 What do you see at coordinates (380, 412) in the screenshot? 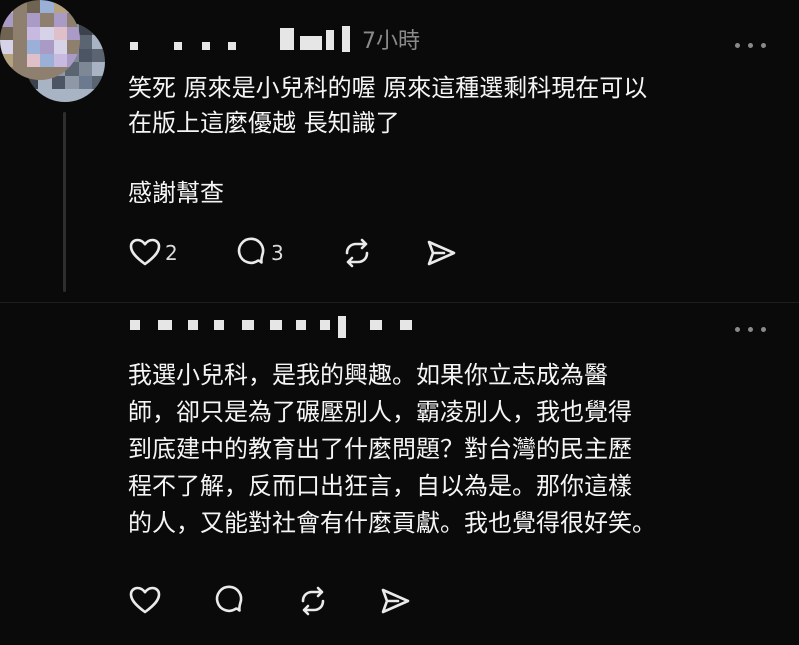
I see `comment-line: 師，卻只是為了碾壓別人，霸凌別人，我也覺得` at bounding box center [380, 412].